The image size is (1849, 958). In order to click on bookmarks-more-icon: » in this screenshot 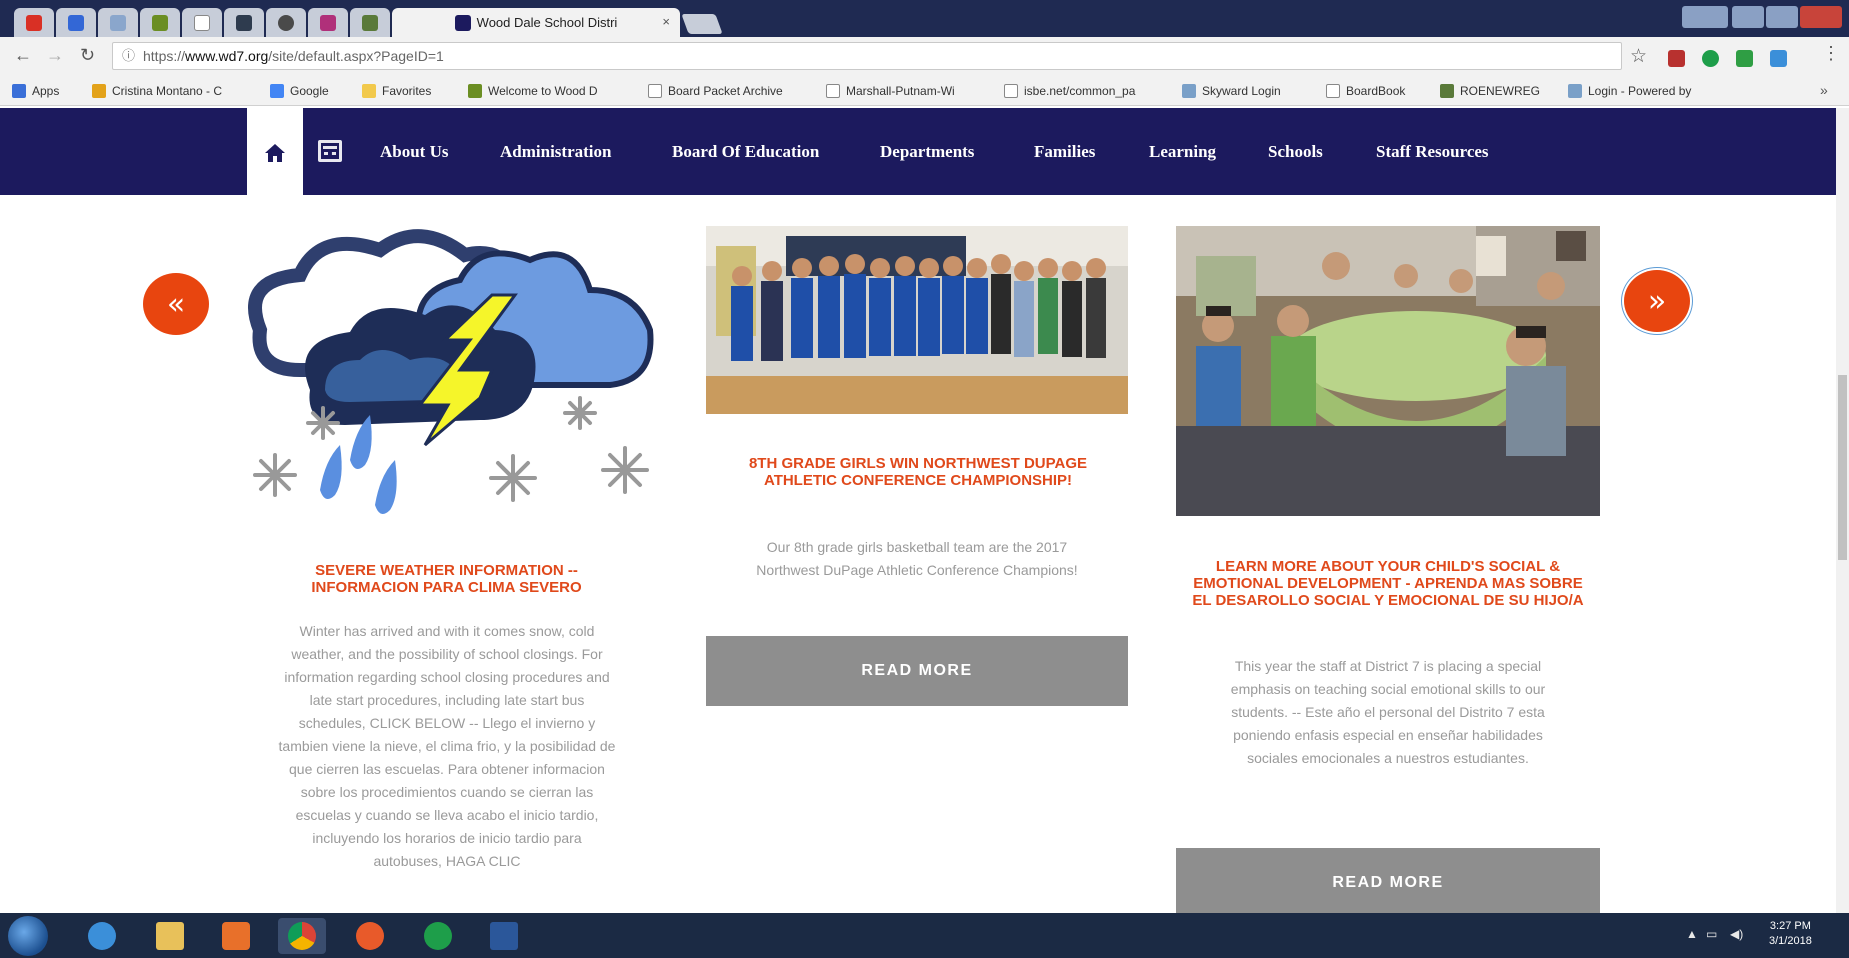, I will do `click(1824, 90)`.